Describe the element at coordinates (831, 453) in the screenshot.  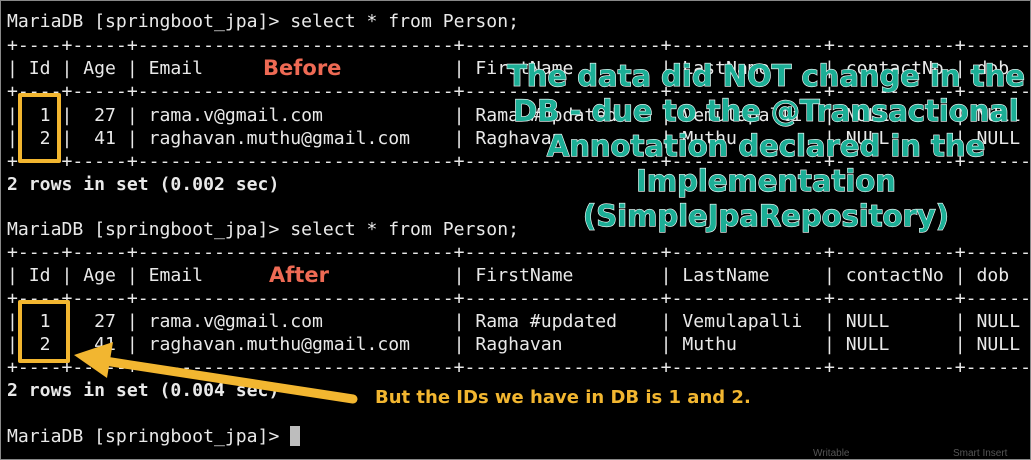
I see `status-writable: Writable` at that location.